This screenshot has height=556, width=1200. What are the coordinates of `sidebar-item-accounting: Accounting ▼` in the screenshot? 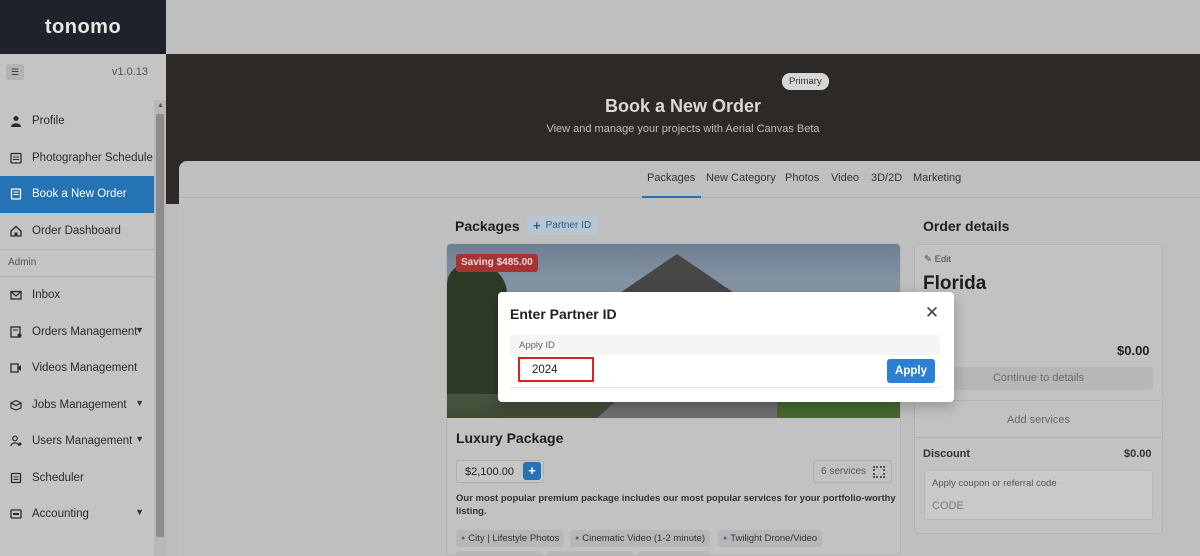 It's located at (77, 514).